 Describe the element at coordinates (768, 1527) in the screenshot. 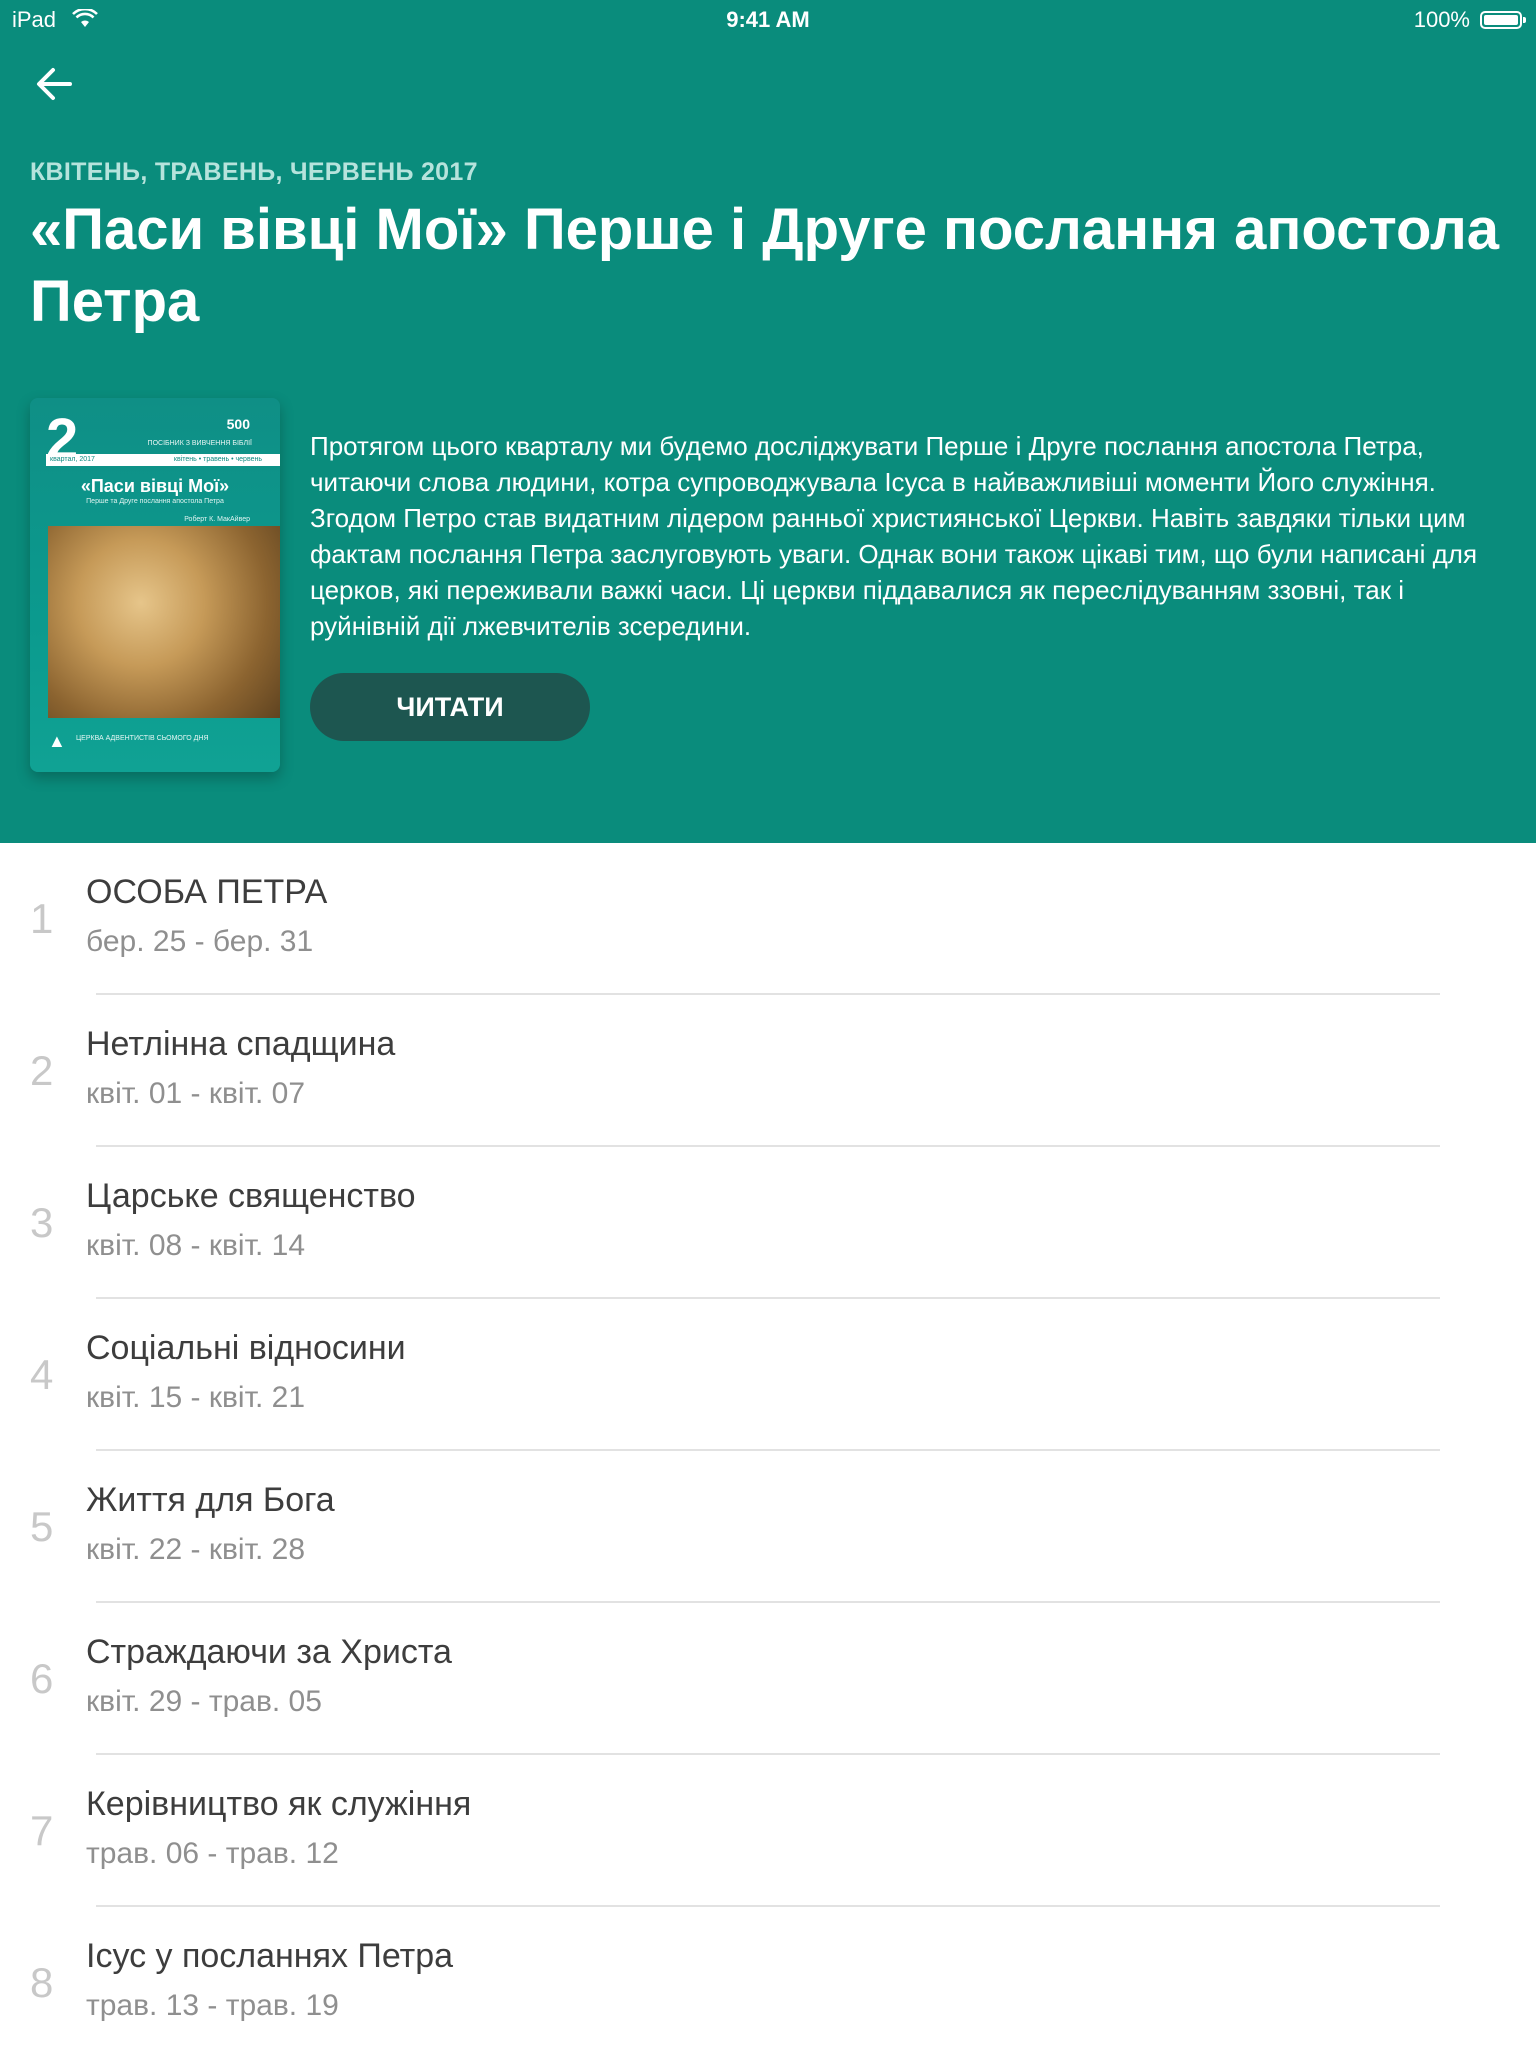

I see `lesson-item-5: 5 Життя для Бога квіт. 22 - квіт. 28` at that location.